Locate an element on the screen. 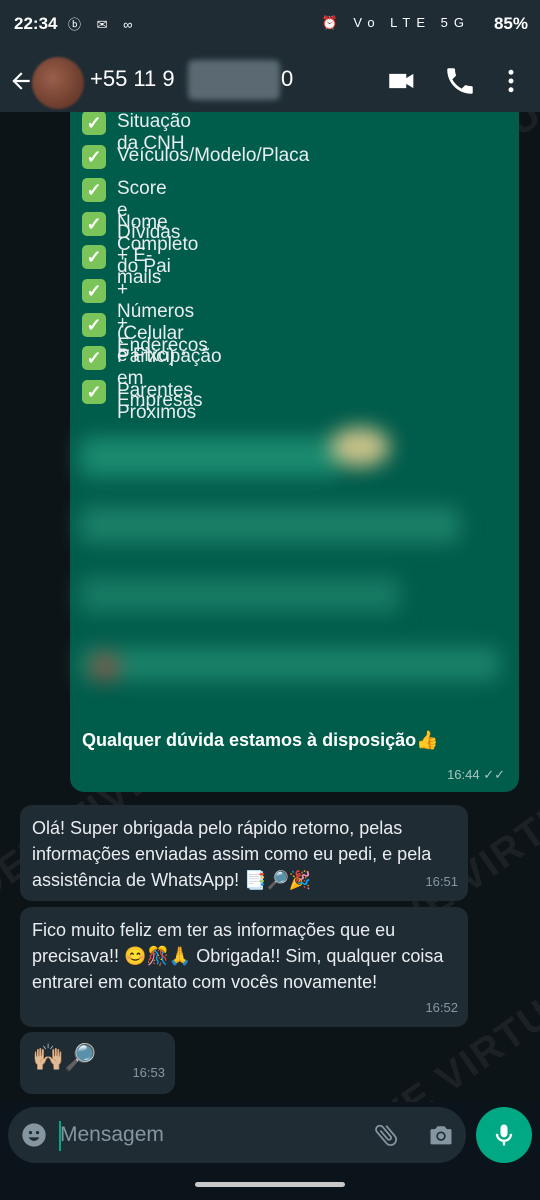 This screenshot has height=1200, width=540. avatar is located at coordinates (58, 83).